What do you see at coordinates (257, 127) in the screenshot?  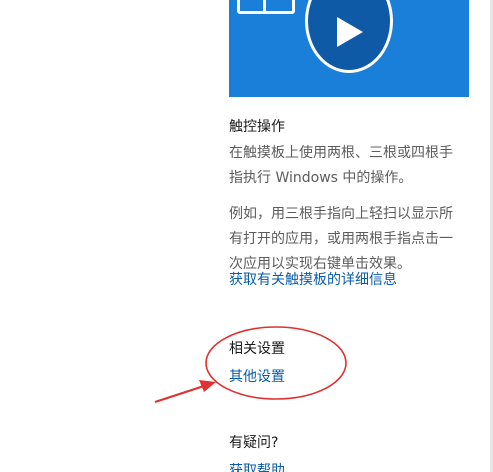 I see `touch-heading: 触控操作` at bounding box center [257, 127].